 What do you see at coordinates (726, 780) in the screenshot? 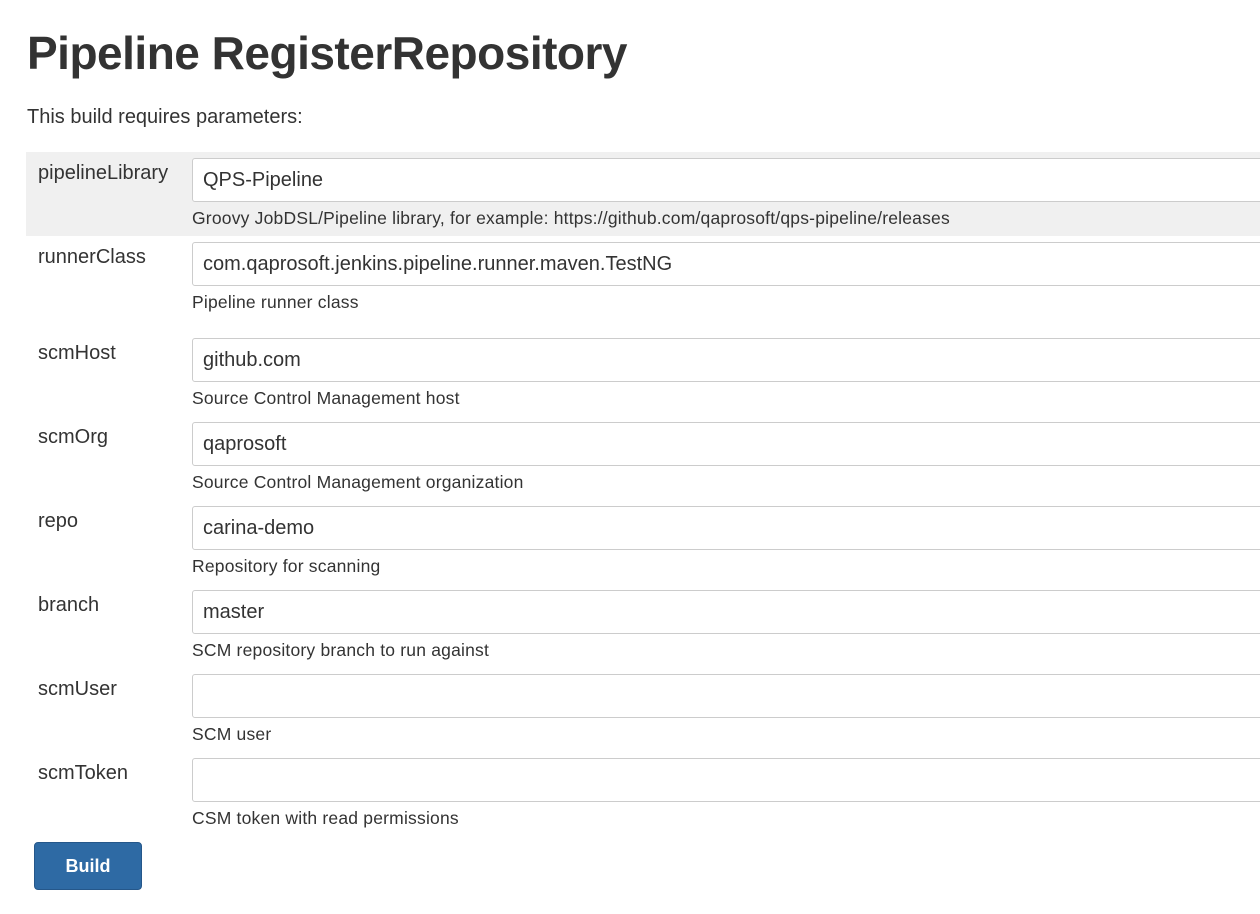
I see `scmToken-input` at bounding box center [726, 780].